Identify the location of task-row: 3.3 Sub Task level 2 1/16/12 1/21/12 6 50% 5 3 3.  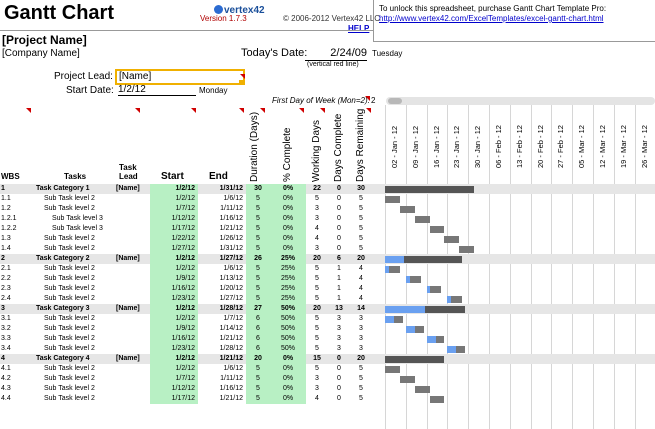
(327, 339).